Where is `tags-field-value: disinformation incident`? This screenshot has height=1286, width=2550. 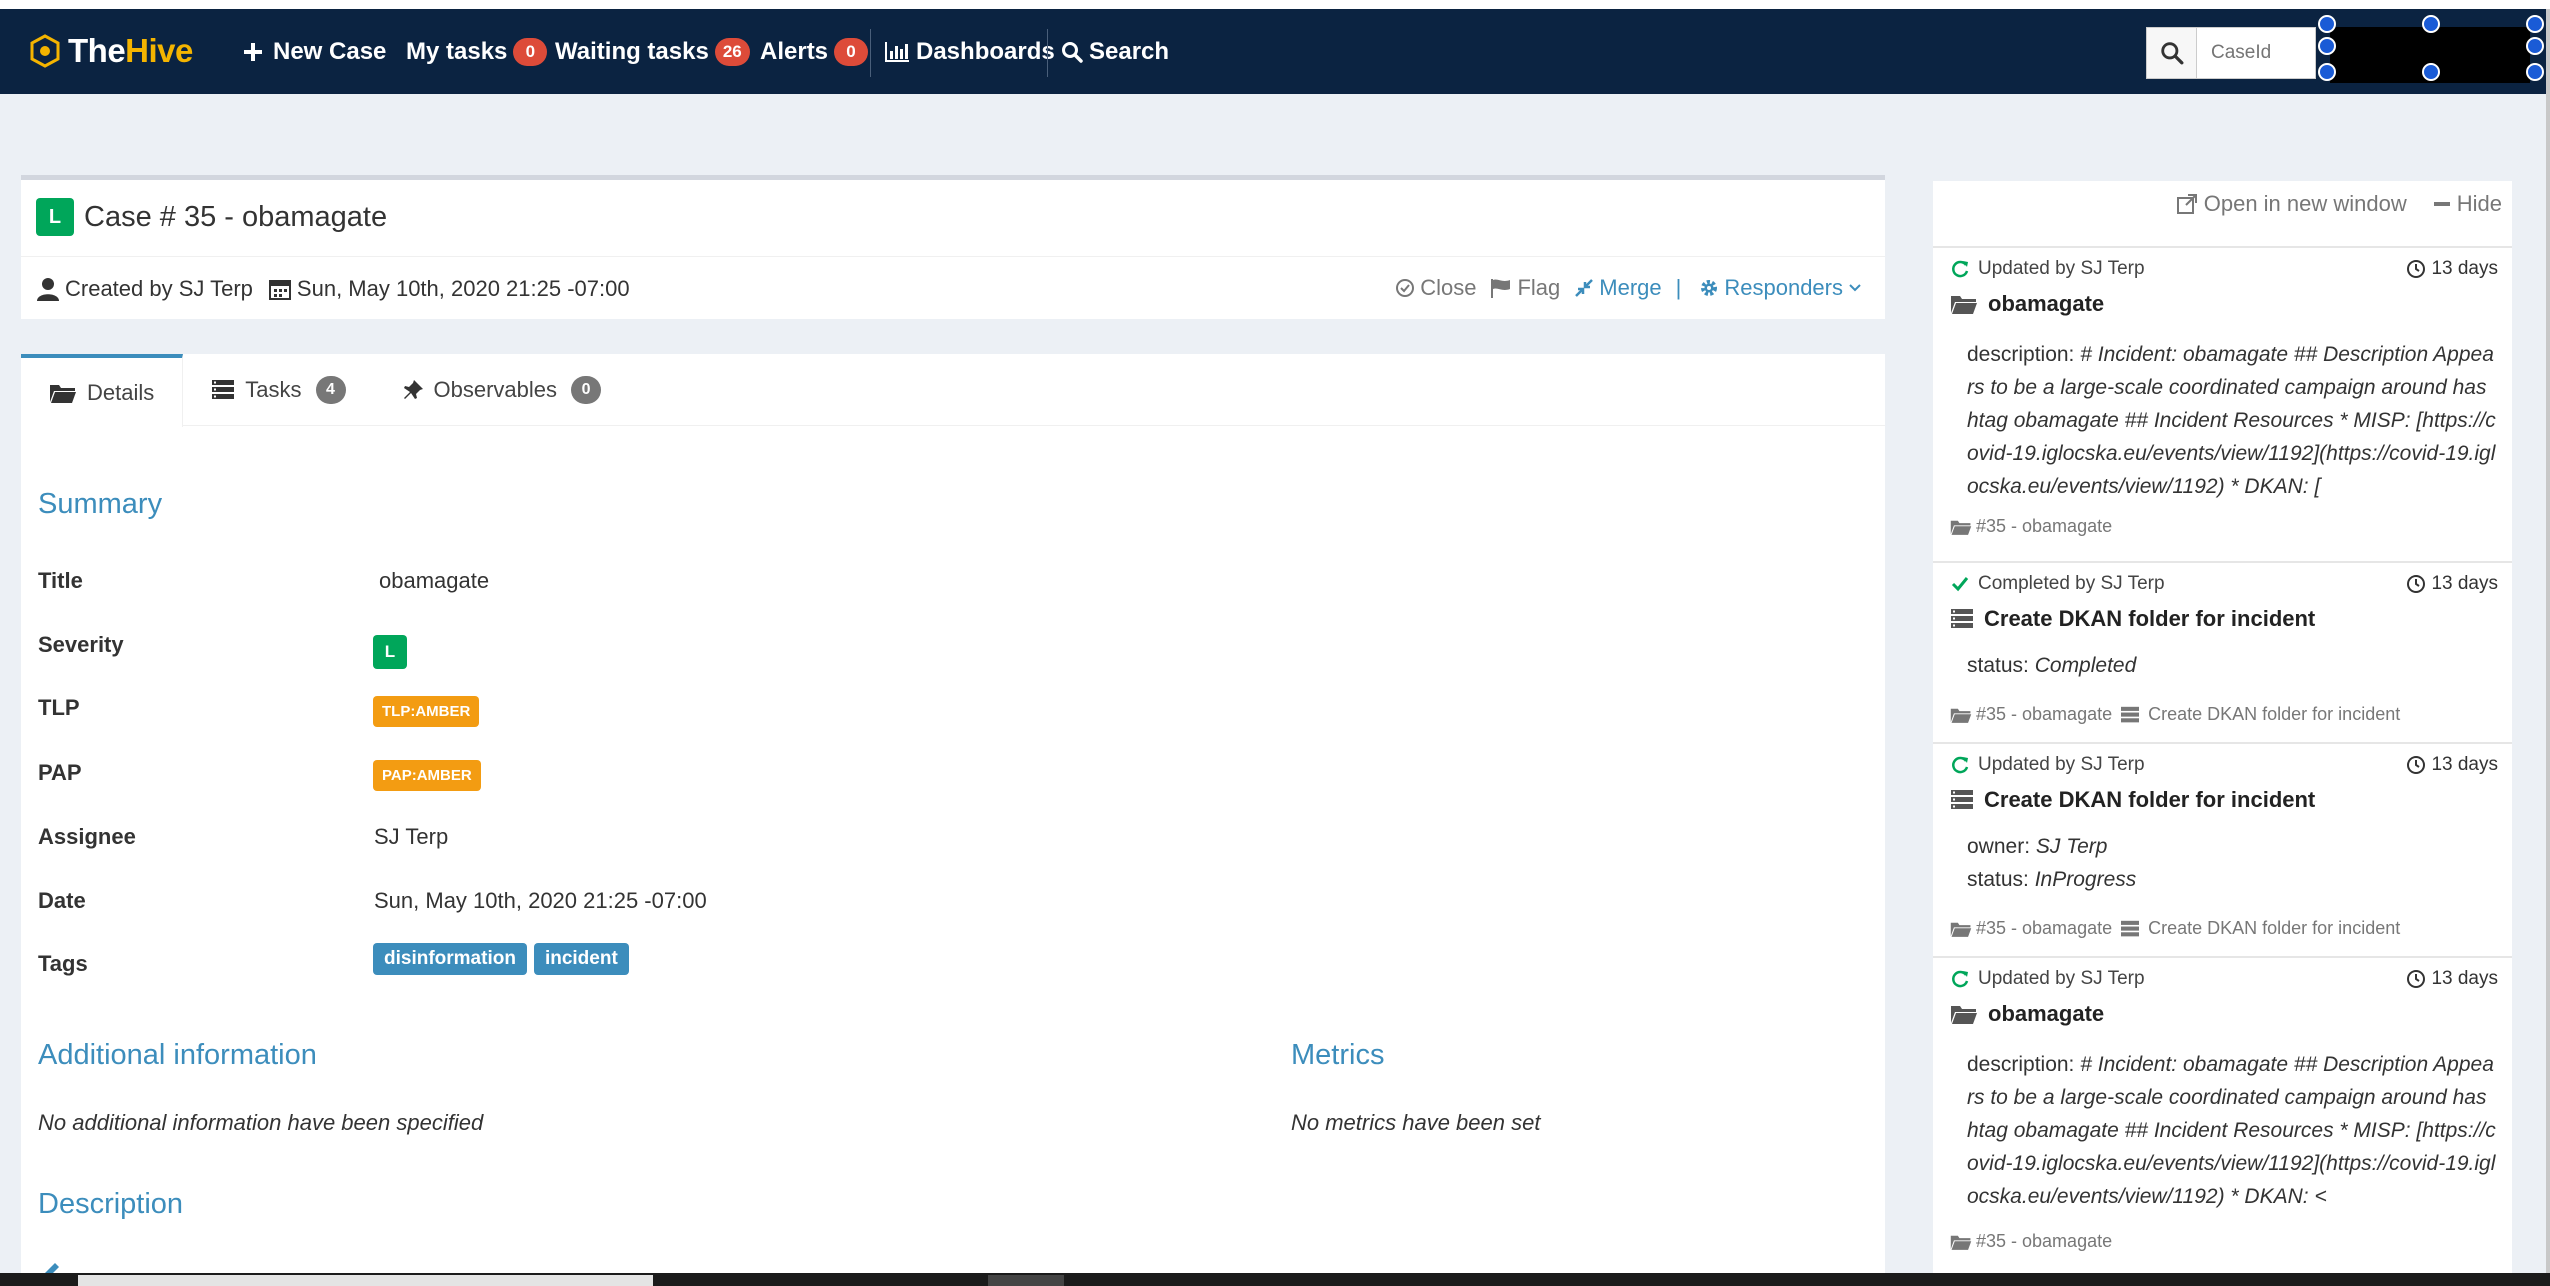 tags-field-value: disinformation incident is located at coordinates (504, 959).